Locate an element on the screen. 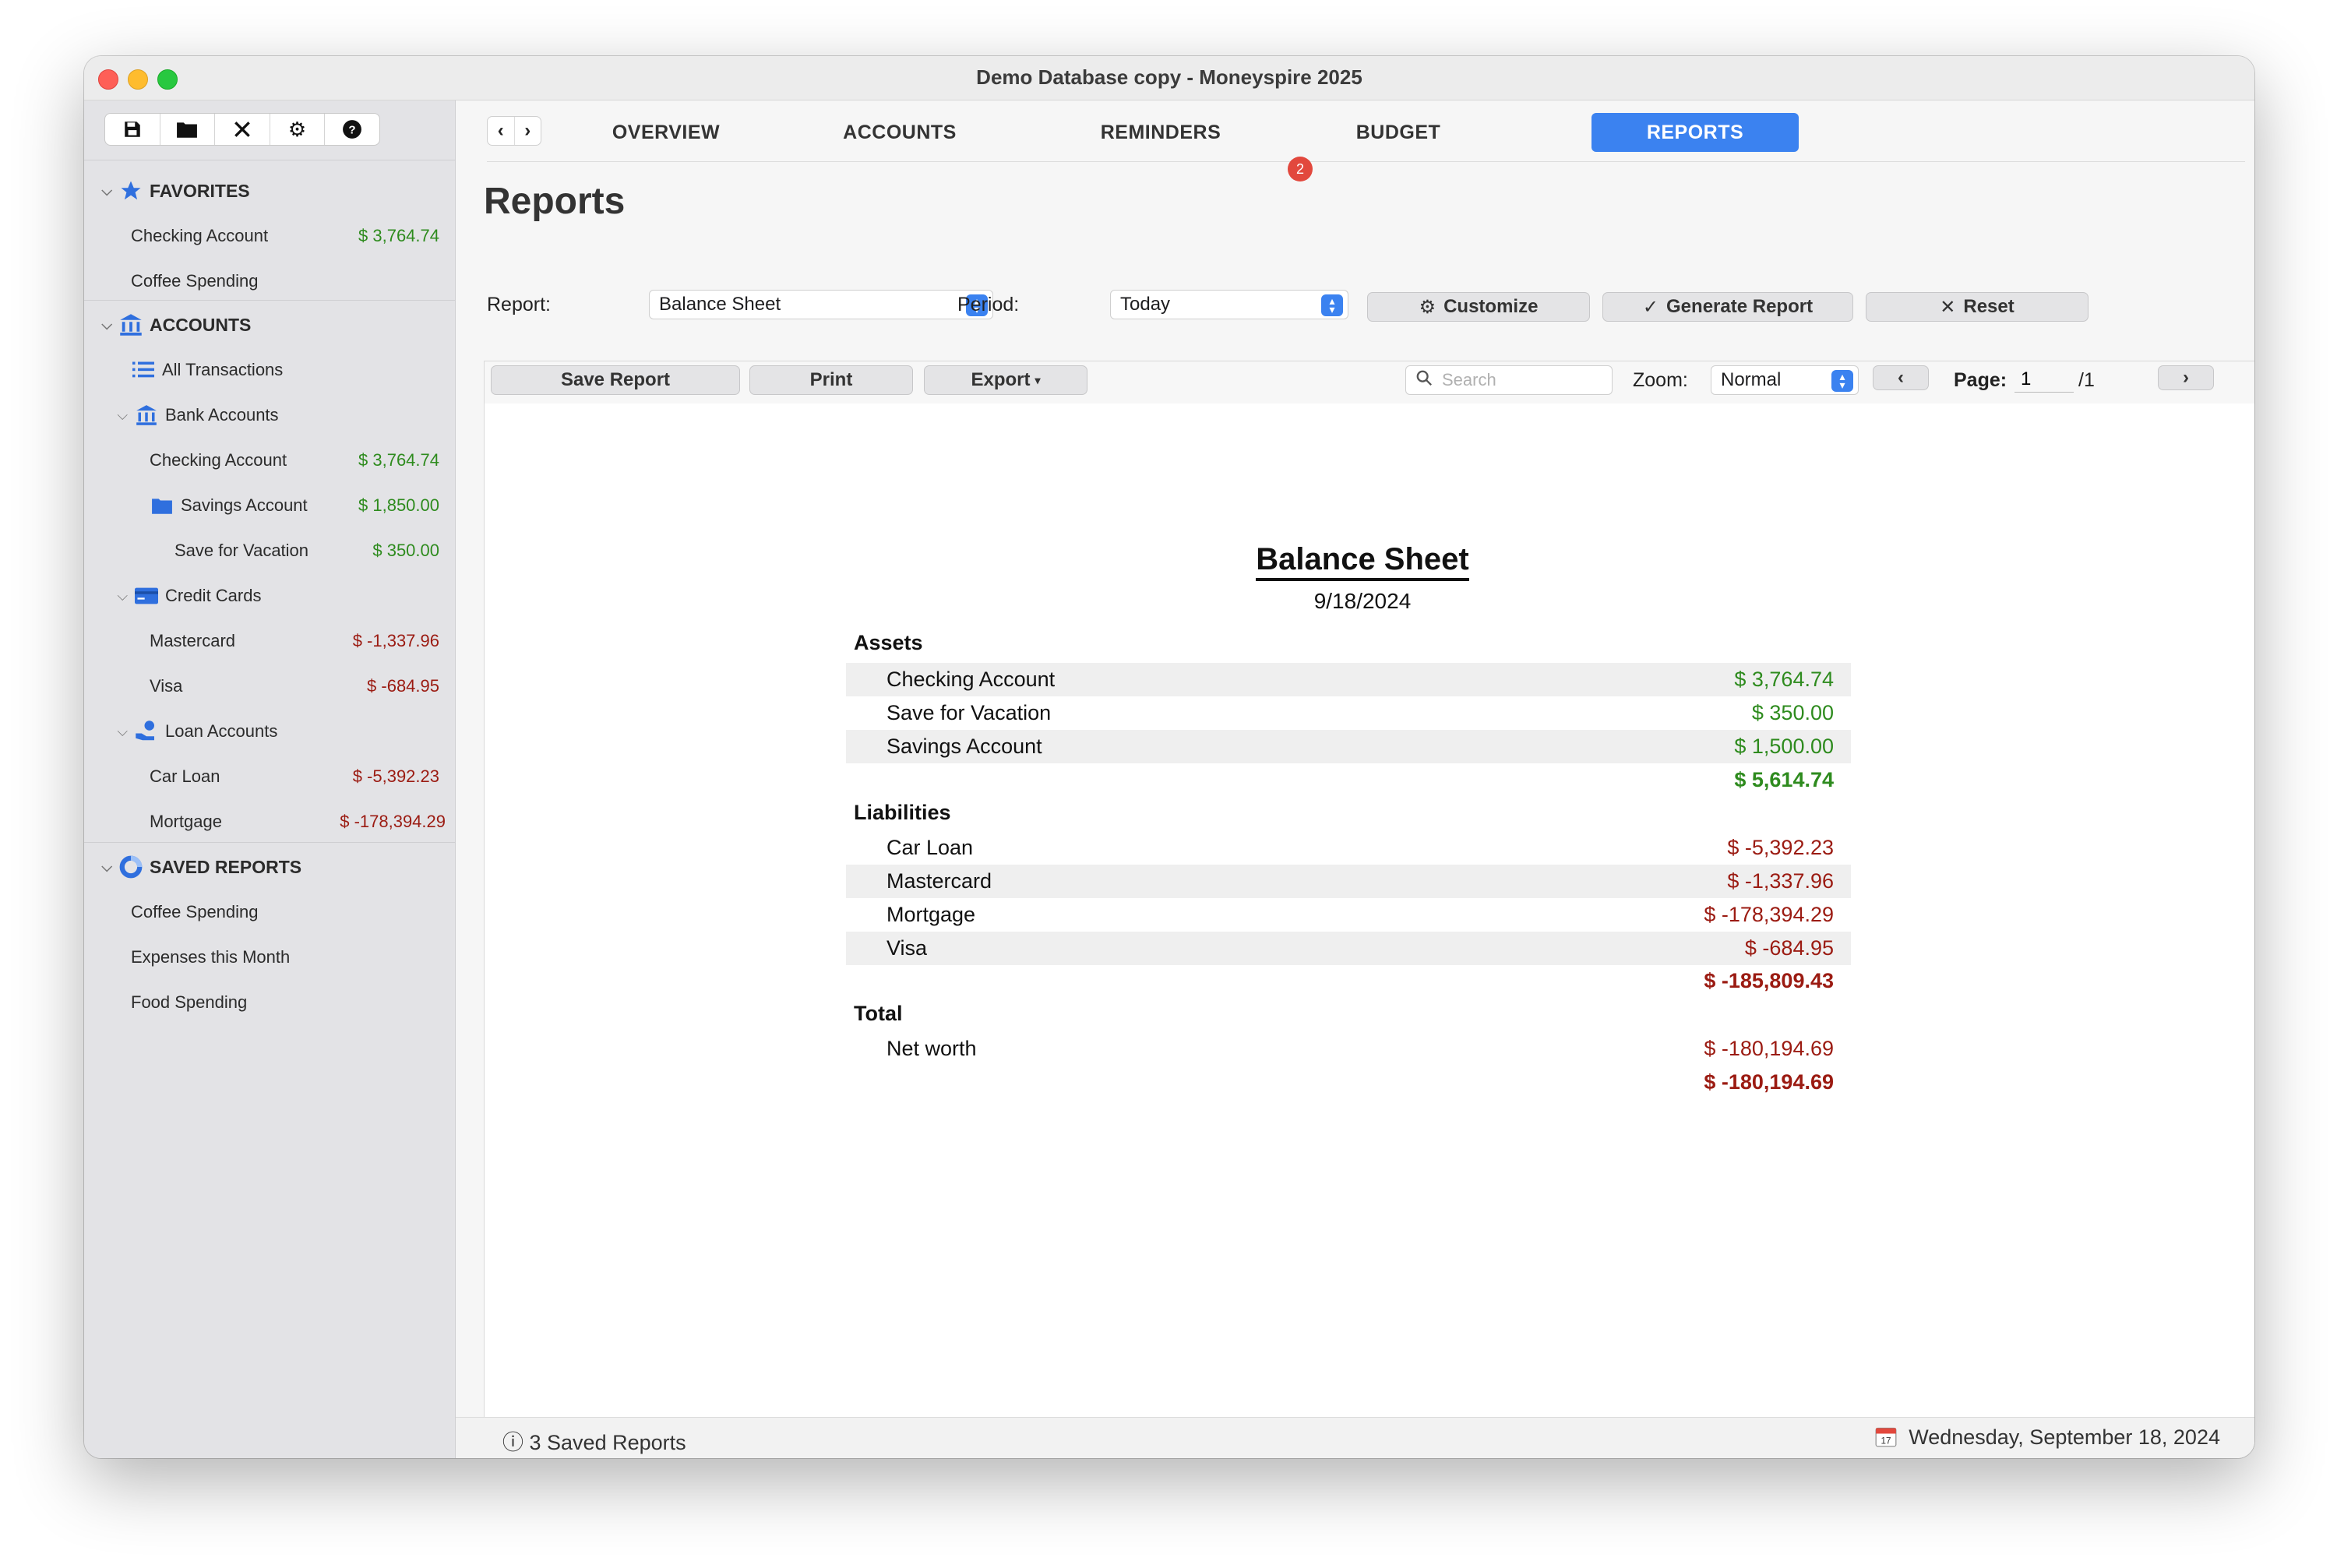 The width and height of the screenshot is (2337, 1568). tab-budget: BUDGET is located at coordinates (1398, 133).